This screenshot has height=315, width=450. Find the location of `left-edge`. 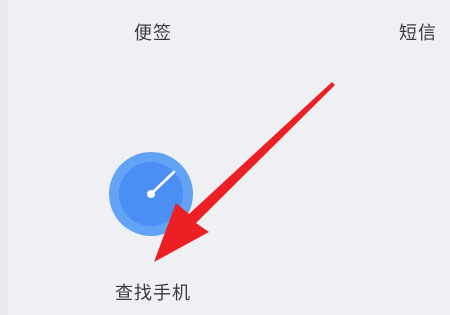

left-edge is located at coordinates (4, 157).